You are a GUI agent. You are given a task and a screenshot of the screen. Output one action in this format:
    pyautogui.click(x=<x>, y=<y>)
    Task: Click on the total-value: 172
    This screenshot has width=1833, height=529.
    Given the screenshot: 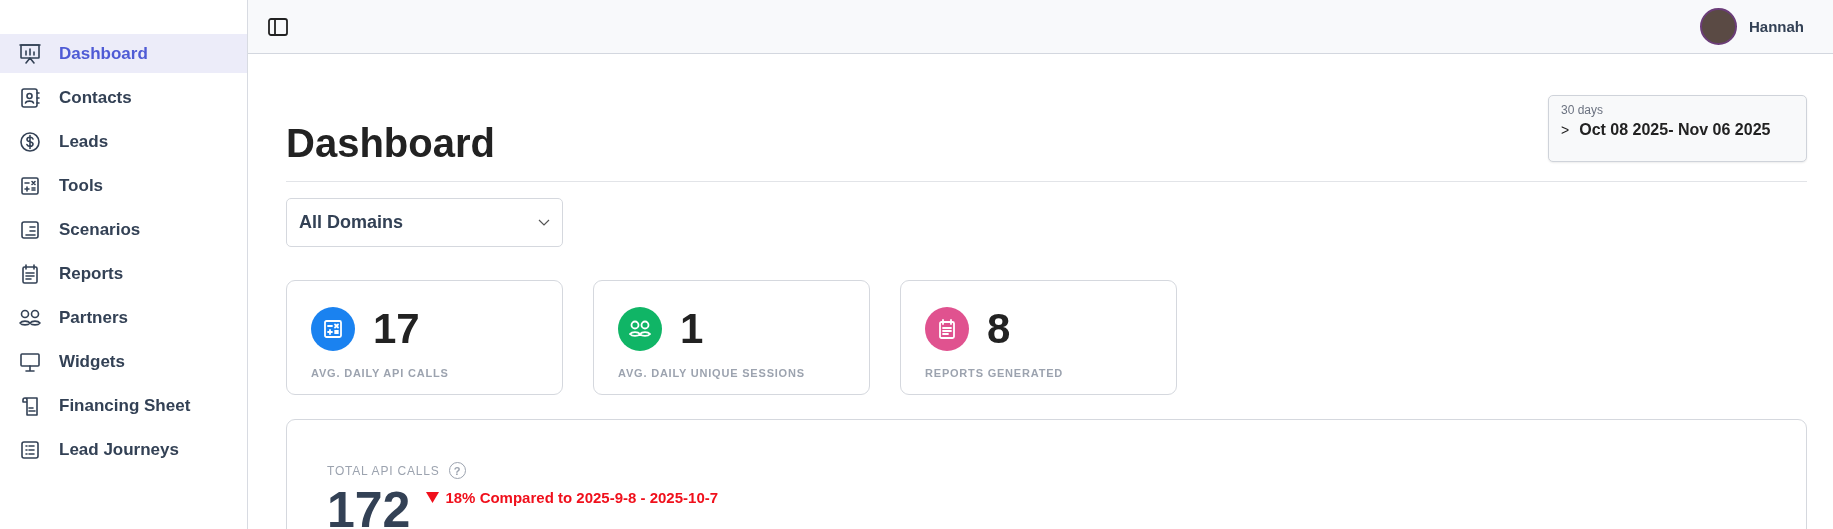 What is the action you would take?
    pyautogui.click(x=369, y=507)
    